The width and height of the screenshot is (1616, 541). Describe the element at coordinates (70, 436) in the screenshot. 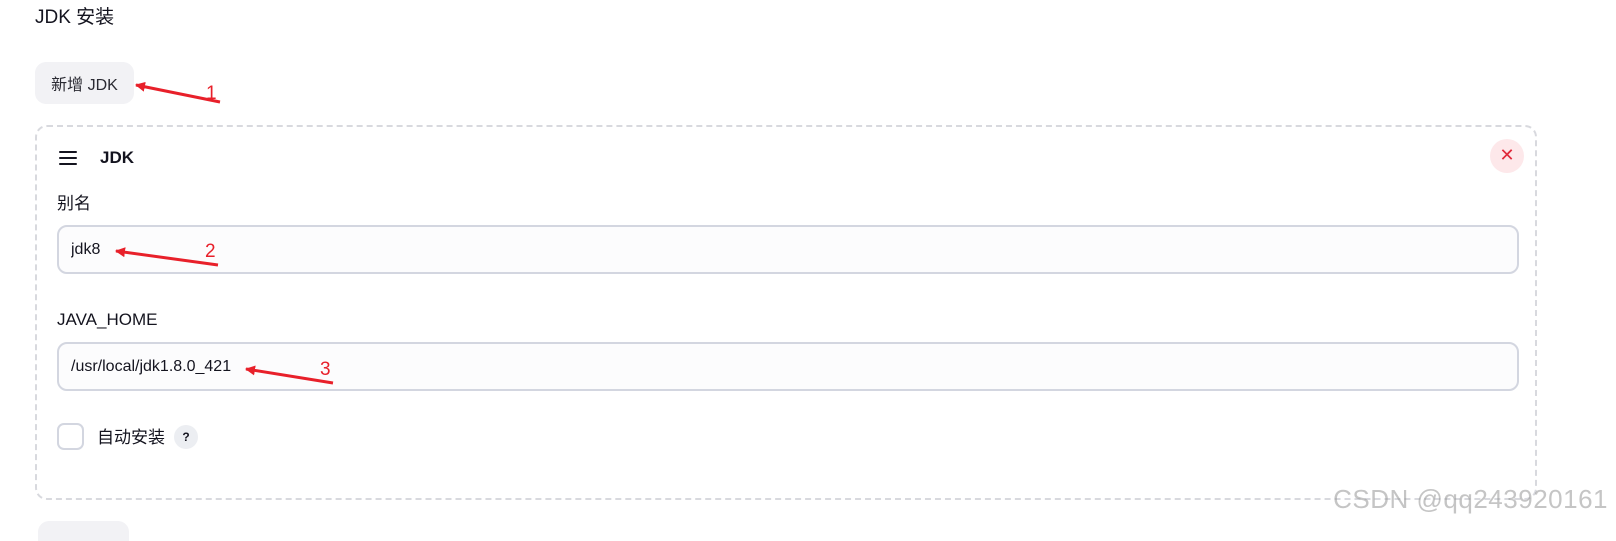

I see `auto-install-checkbox` at that location.